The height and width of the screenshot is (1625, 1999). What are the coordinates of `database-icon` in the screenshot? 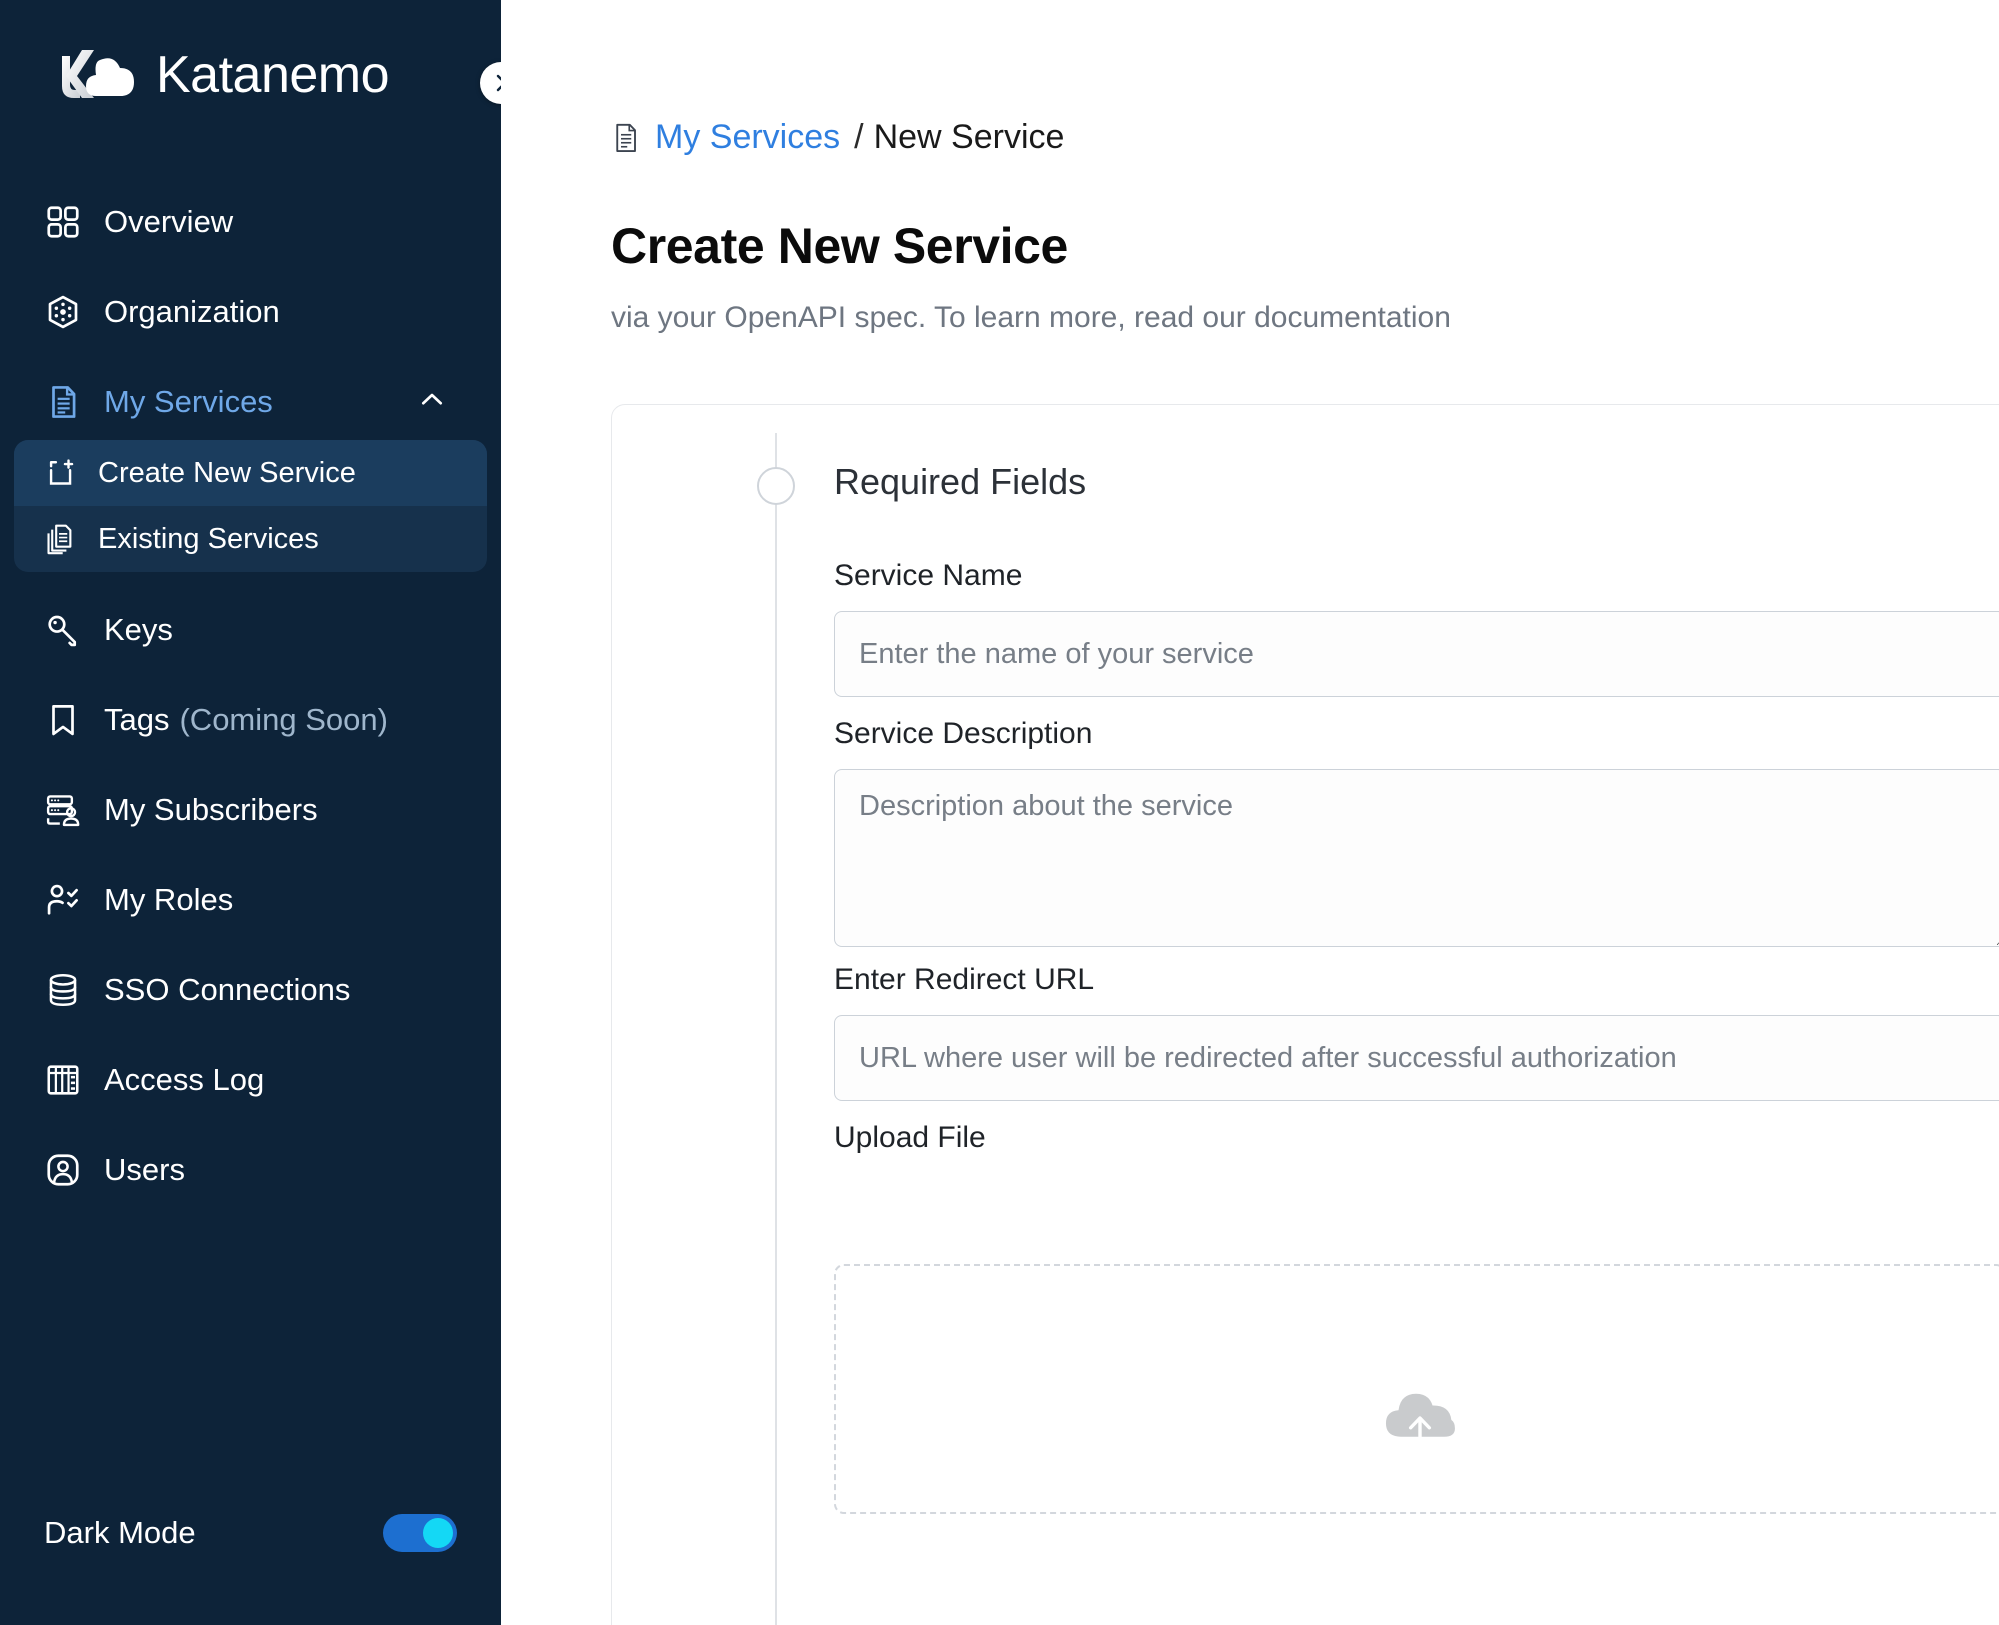 It's located at (67, 990).